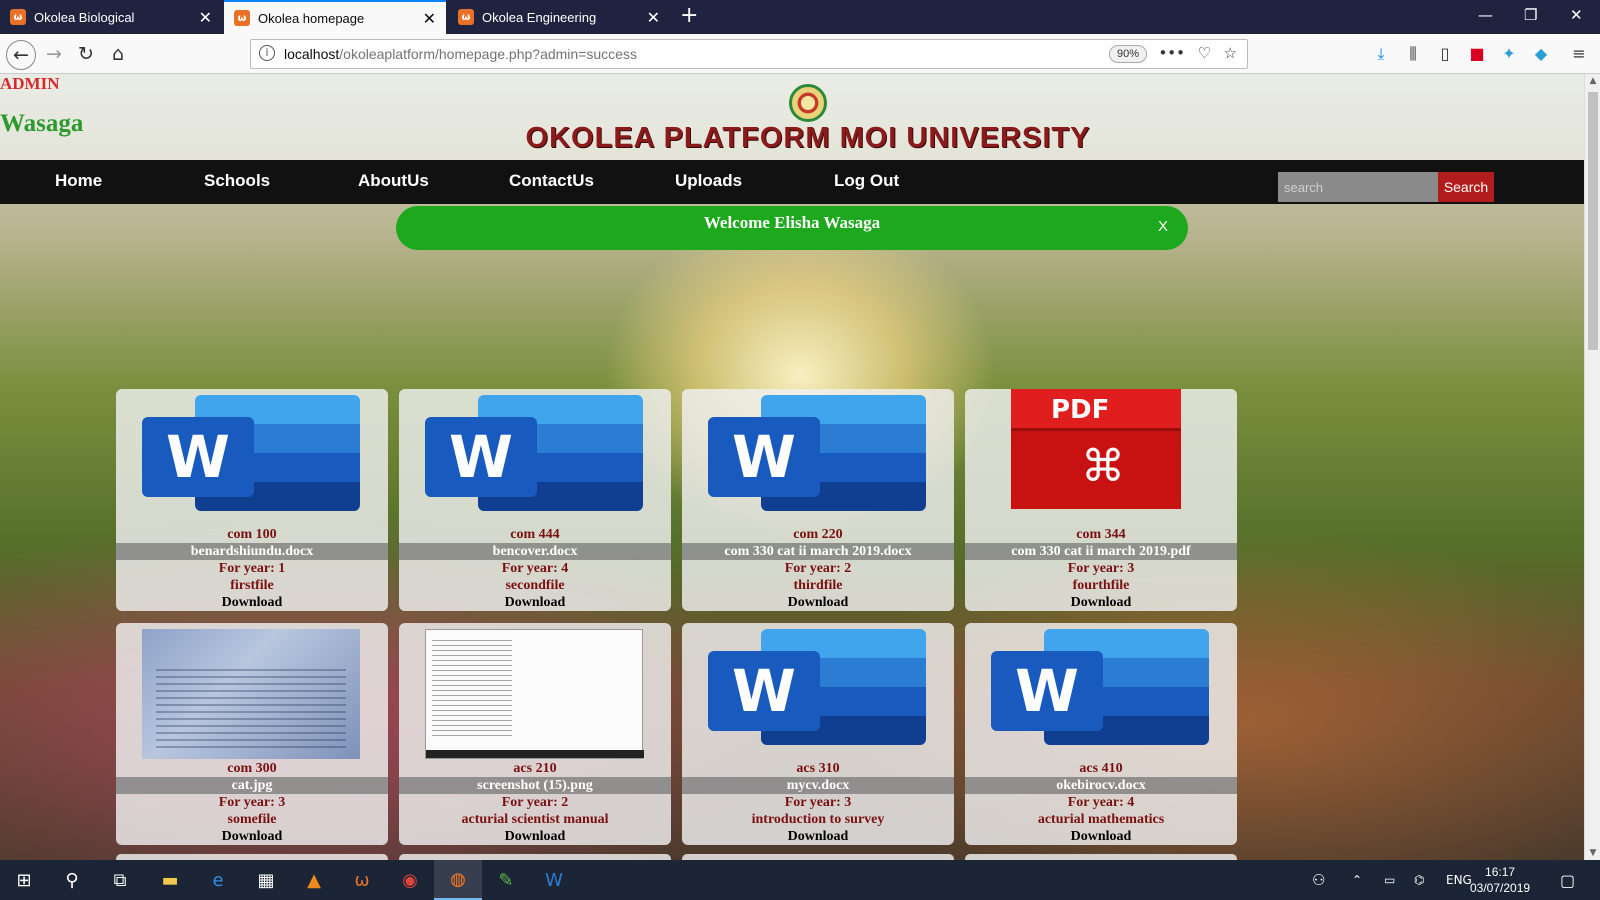 This screenshot has width=1600, height=900. I want to click on downloads-icon: ⤓, so click(1381, 54).